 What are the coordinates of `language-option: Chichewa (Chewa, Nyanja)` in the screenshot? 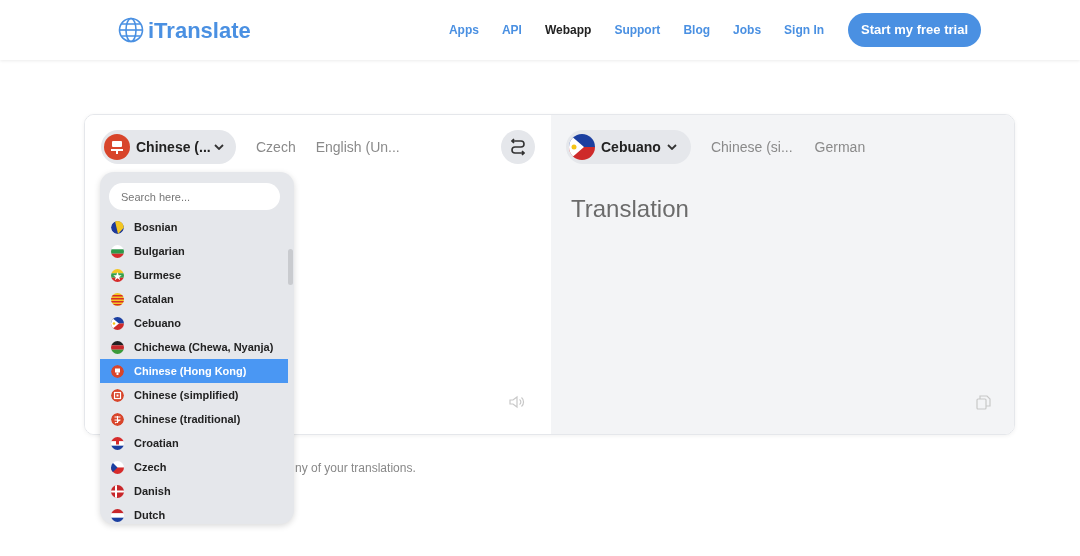 It's located at (194, 347).